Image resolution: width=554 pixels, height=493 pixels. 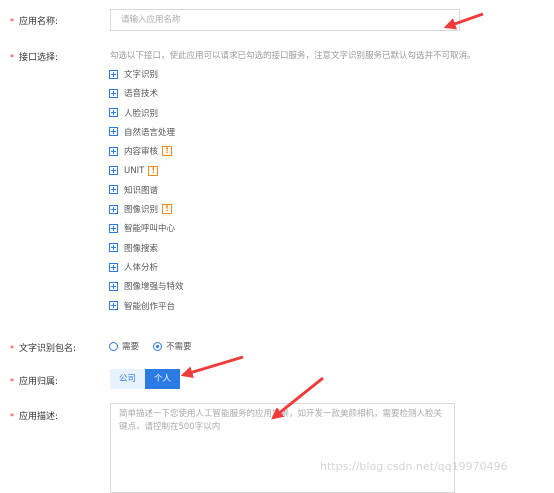 I want to click on service-item: 内容审核!, so click(x=141, y=151).